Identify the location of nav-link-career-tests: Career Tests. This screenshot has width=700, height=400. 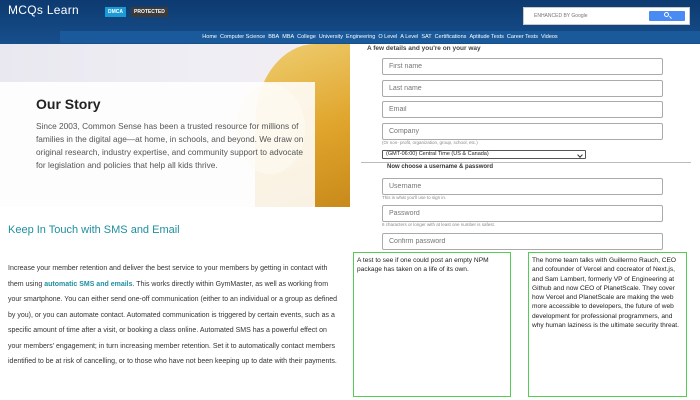
(522, 37).